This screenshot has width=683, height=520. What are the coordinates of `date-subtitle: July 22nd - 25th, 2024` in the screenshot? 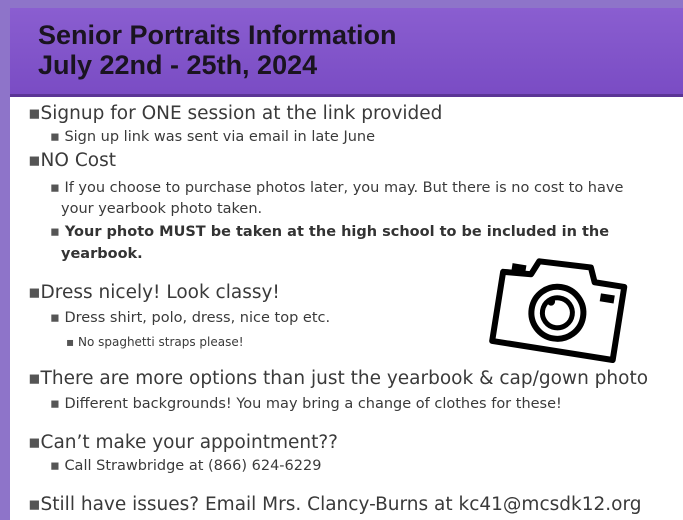 It's located at (178, 65).